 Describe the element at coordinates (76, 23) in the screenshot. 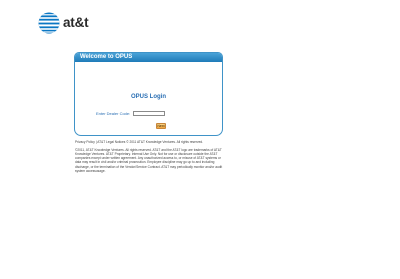

I see `att-wordmark: at&t` at that location.